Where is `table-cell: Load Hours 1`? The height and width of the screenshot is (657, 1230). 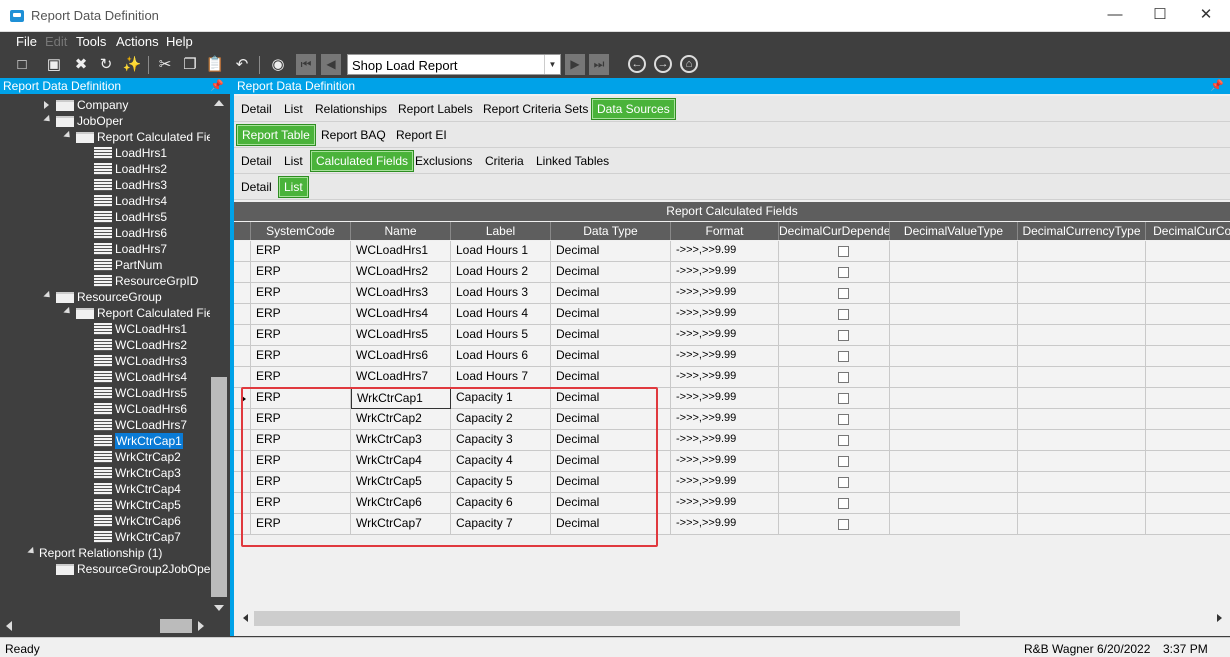 table-cell: Load Hours 1 is located at coordinates (501, 251).